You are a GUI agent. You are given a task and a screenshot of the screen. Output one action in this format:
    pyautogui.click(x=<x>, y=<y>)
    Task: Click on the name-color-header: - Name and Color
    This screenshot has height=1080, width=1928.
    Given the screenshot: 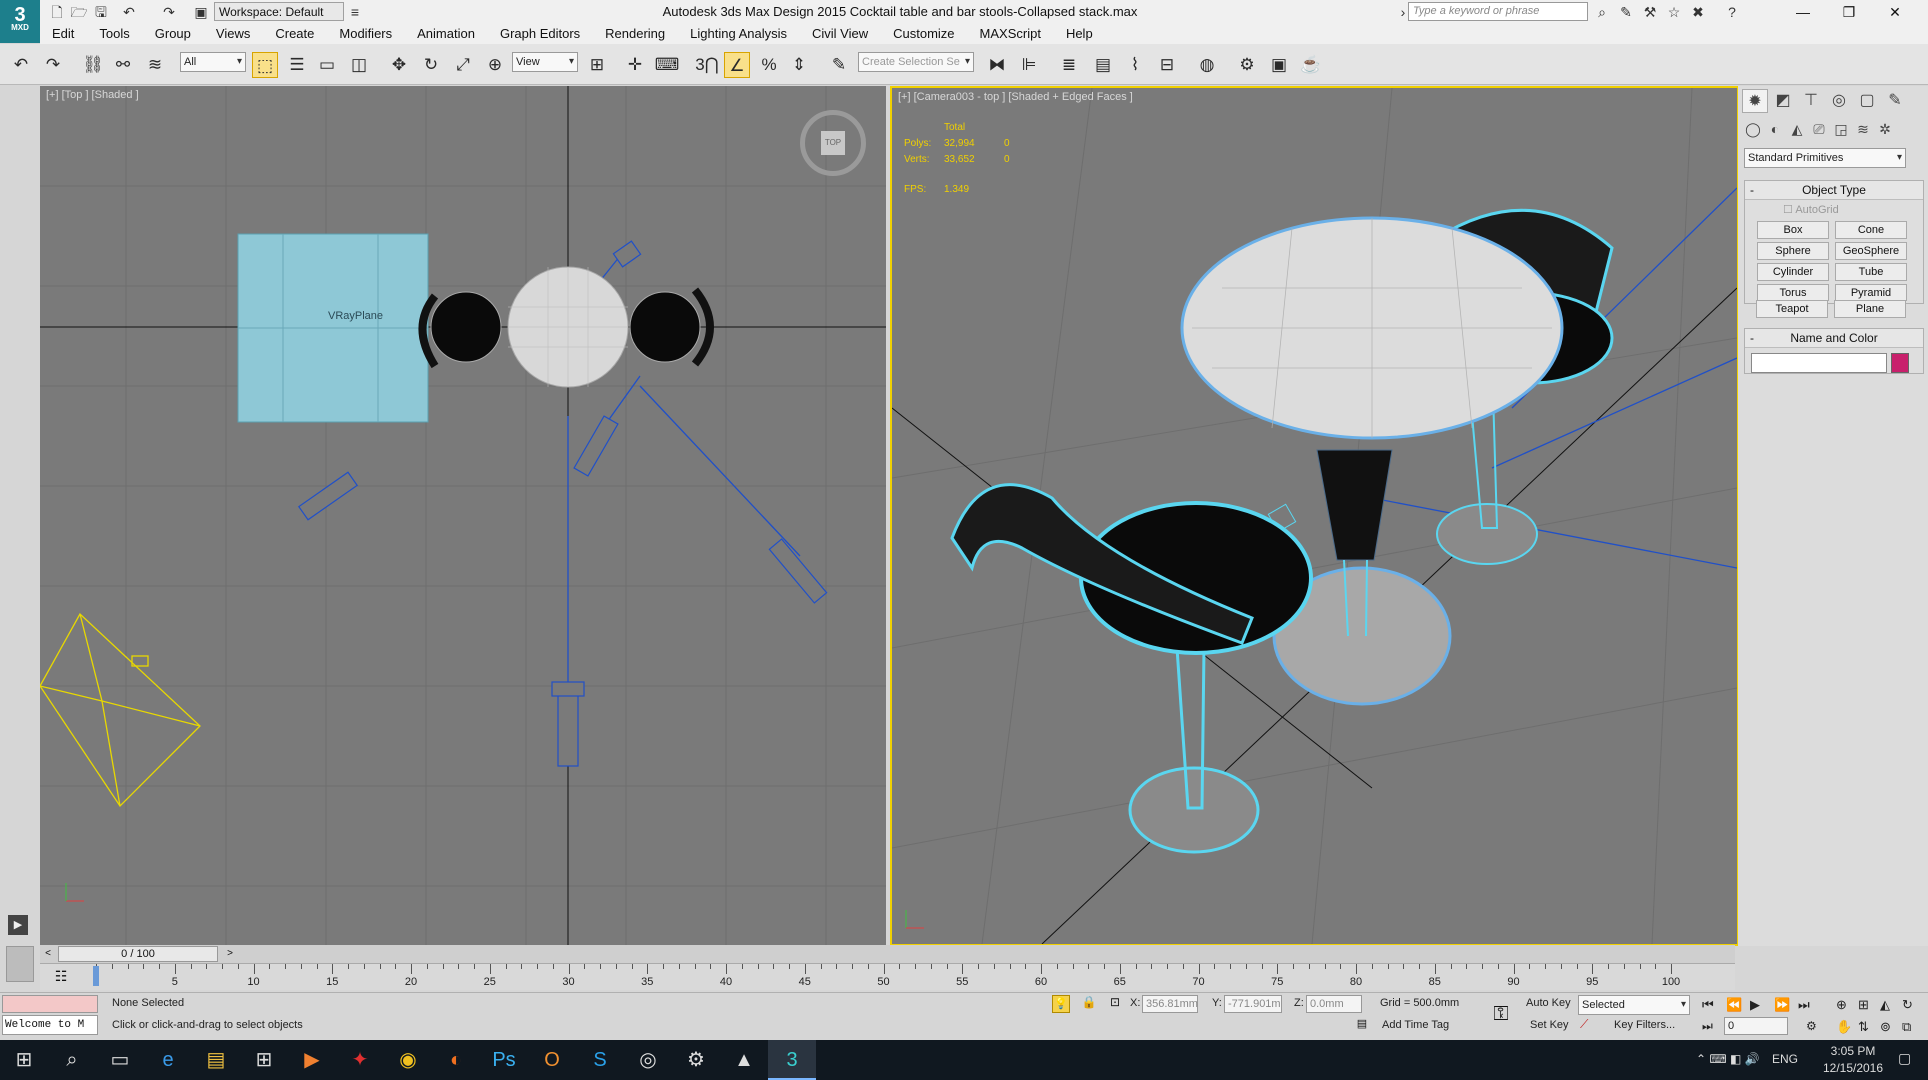 What is the action you would take?
    pyautogui.click(x=1834, y=338)
    